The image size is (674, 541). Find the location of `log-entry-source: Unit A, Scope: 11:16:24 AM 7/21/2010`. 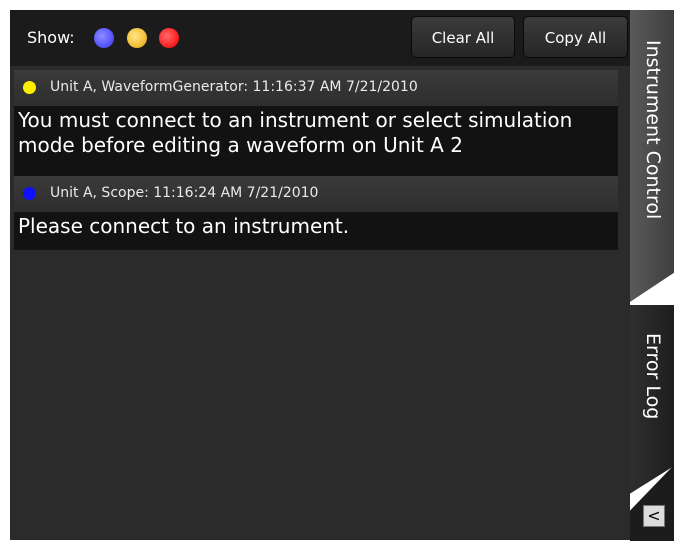

log-entry-source: Unit A, Scope: 11:16:24 AM 7/21/2010 is located at coordinates (184, 193).